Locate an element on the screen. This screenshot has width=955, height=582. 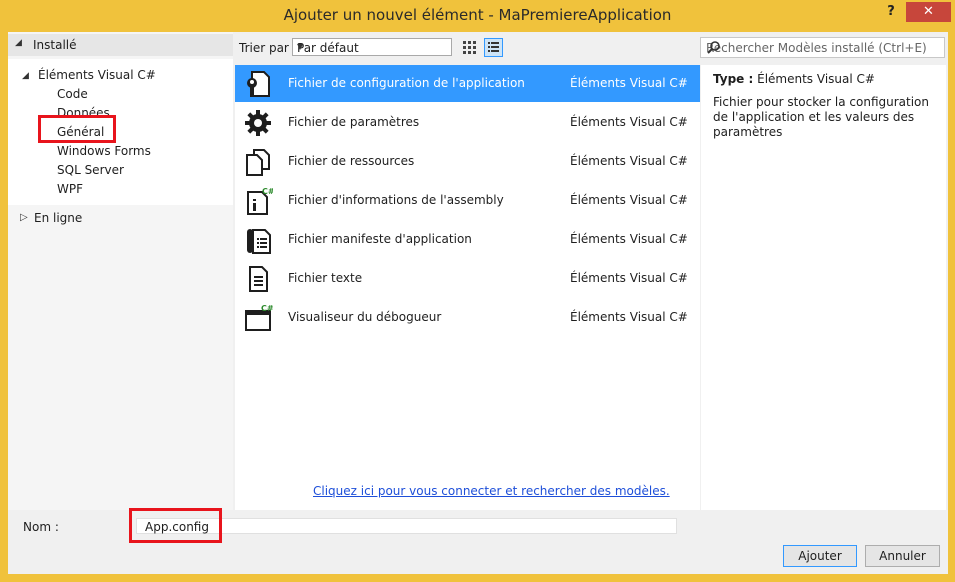
highlight-box-general is located at coordinates (77, 129).